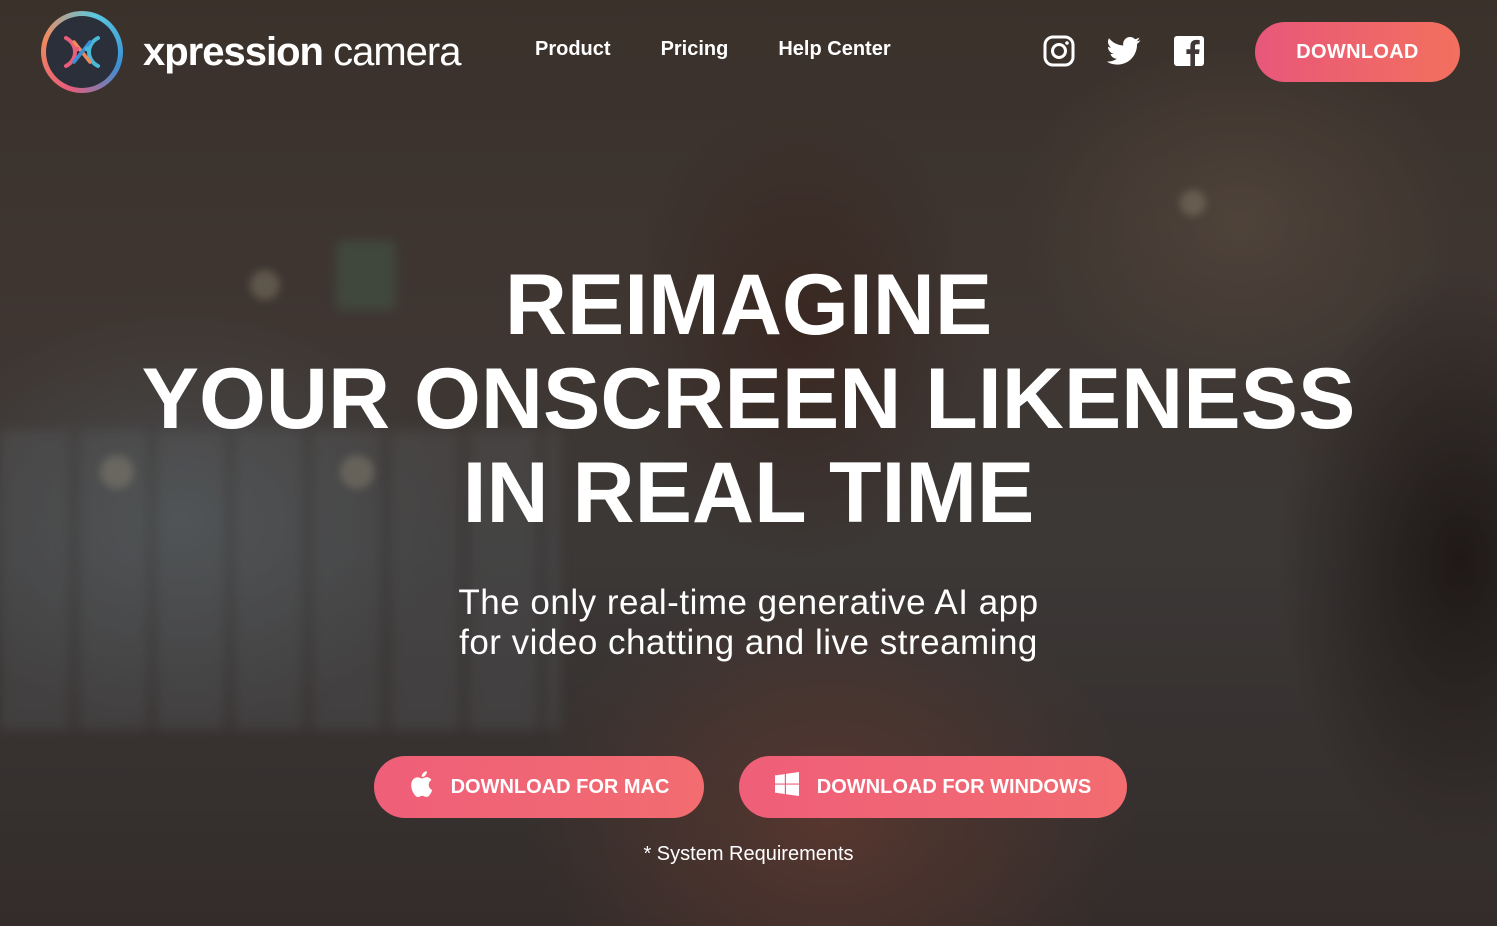 The height and width of the screenshot is (926, 1497). What do you see at coordinates (233, 52) in the screenshot?
I see `brand-name-bold: xpression` at bounding box center [233, 52].